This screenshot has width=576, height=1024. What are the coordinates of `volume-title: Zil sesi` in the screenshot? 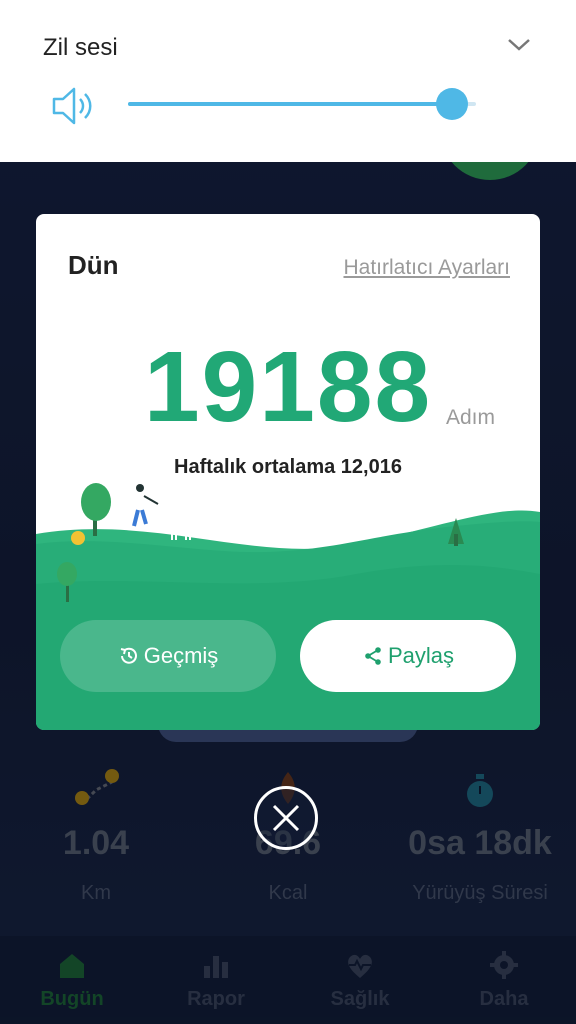 It's located at (80, 47).